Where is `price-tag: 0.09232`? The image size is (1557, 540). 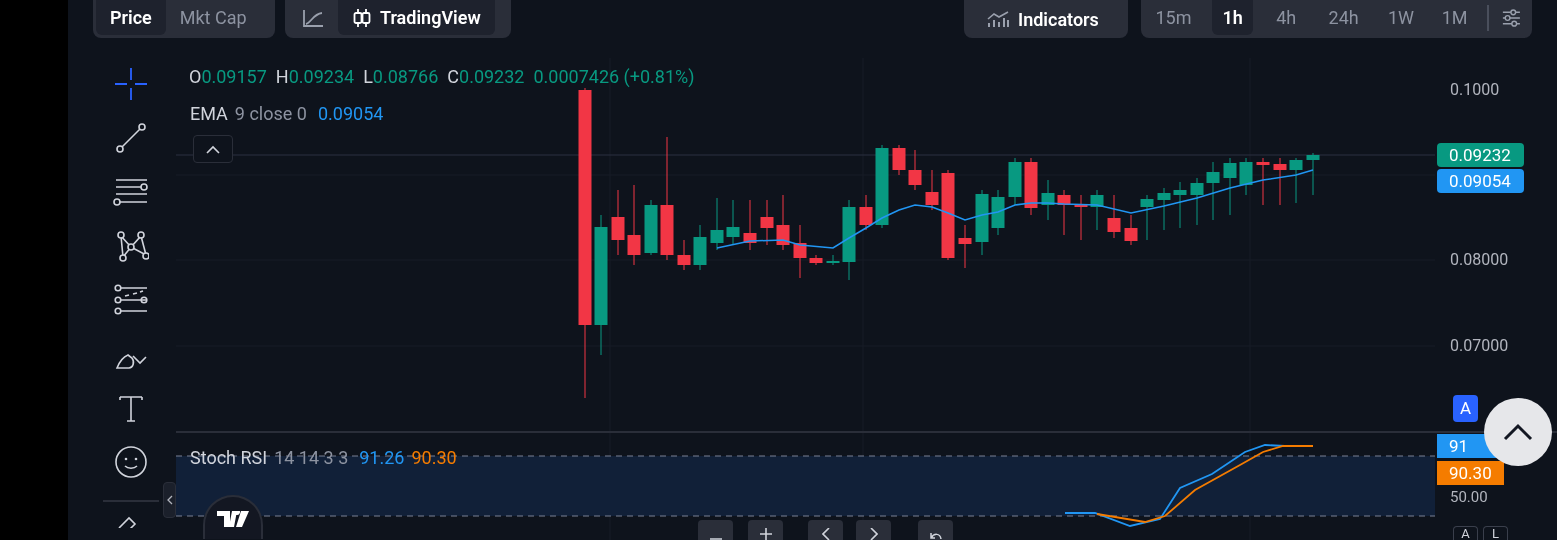
price-tag: 0.09232 is located at coordinates (1480, 155).